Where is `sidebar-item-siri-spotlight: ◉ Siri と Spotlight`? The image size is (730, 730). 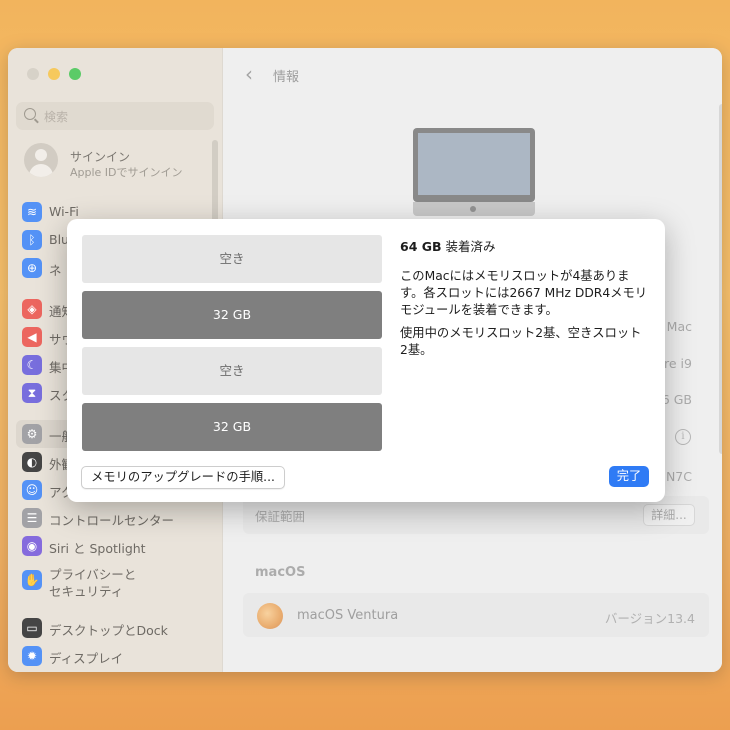 sidebar-item-siri-spotlight: ◉ Siri と Spotlight is located at coordinates (117, 546).